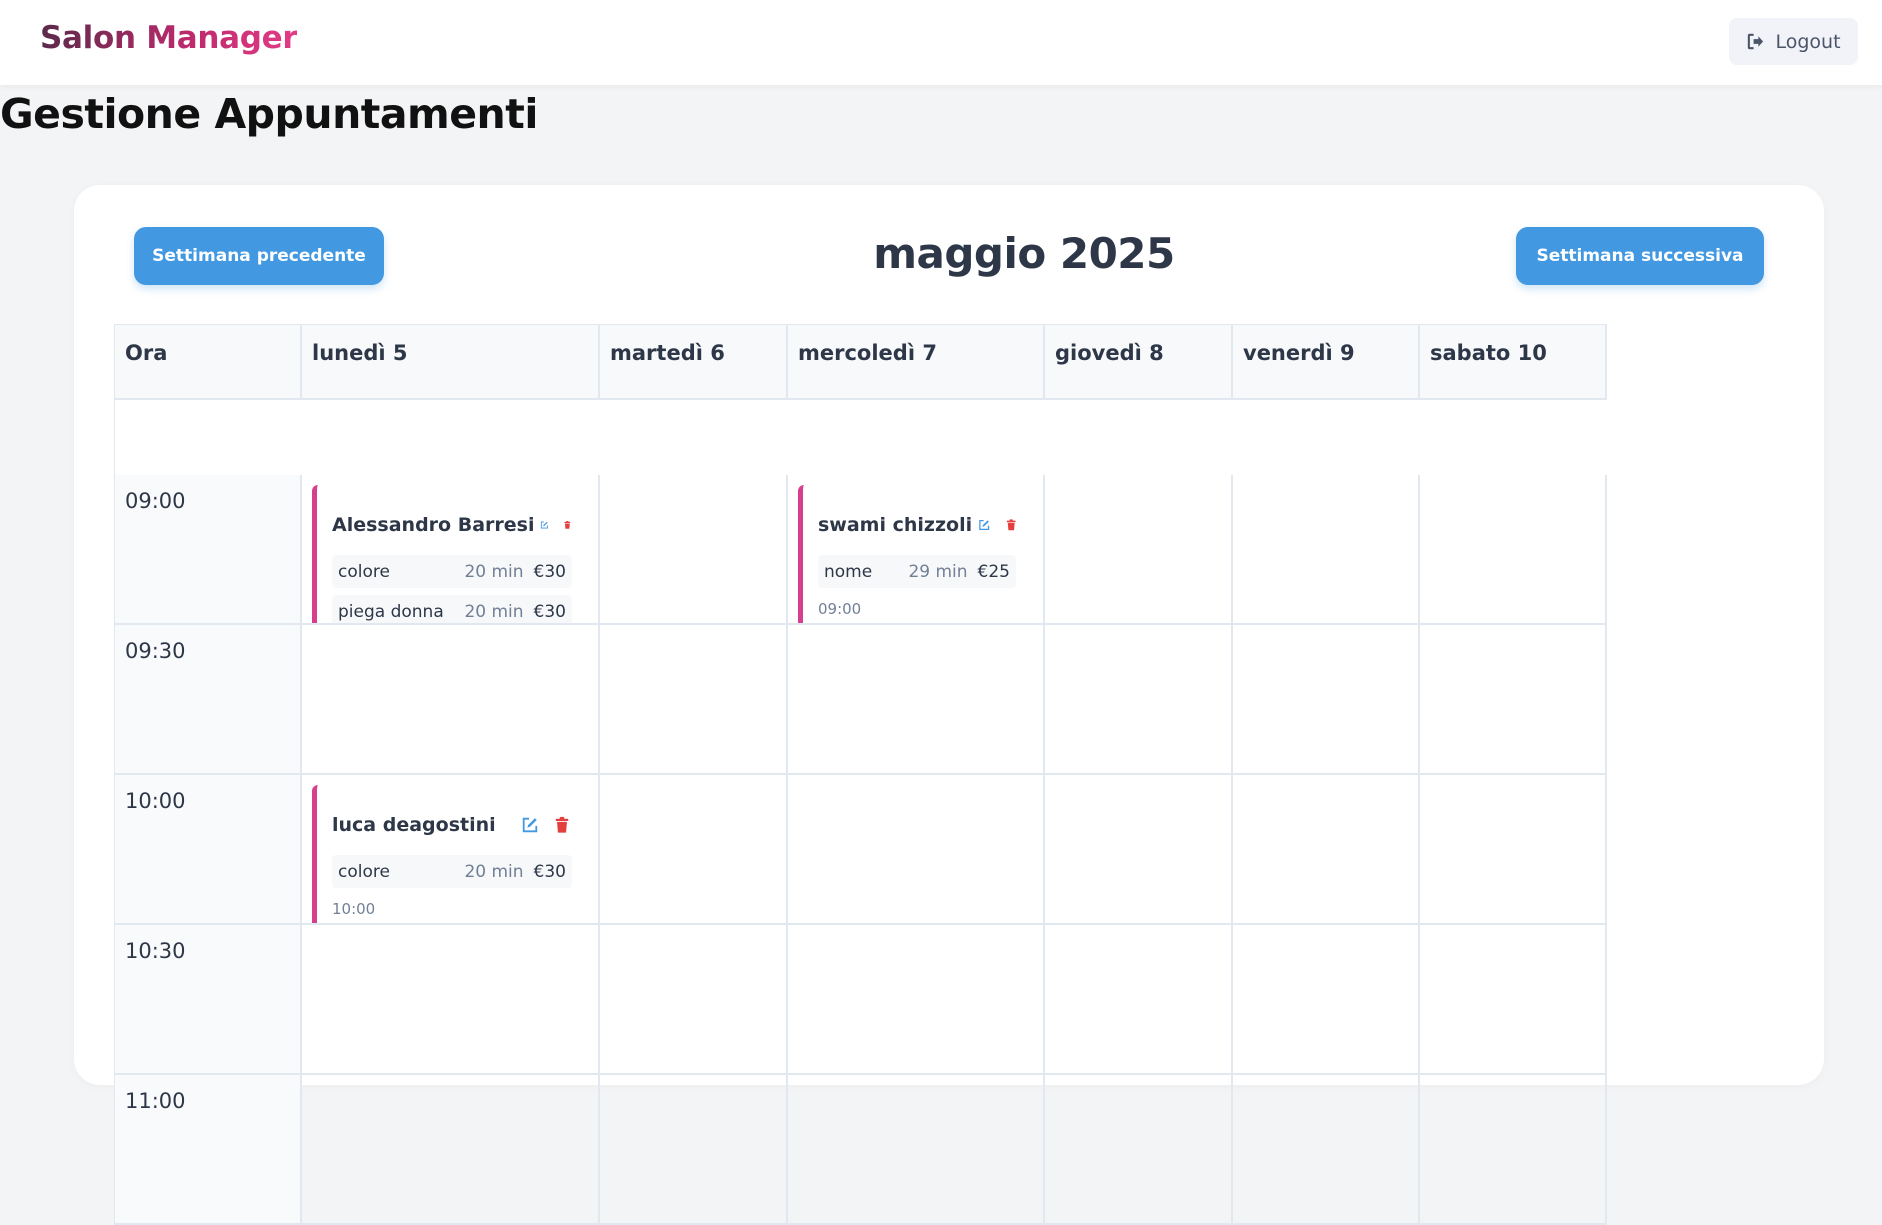  I want to click on logout-label: Logout, so click(1808, 41).